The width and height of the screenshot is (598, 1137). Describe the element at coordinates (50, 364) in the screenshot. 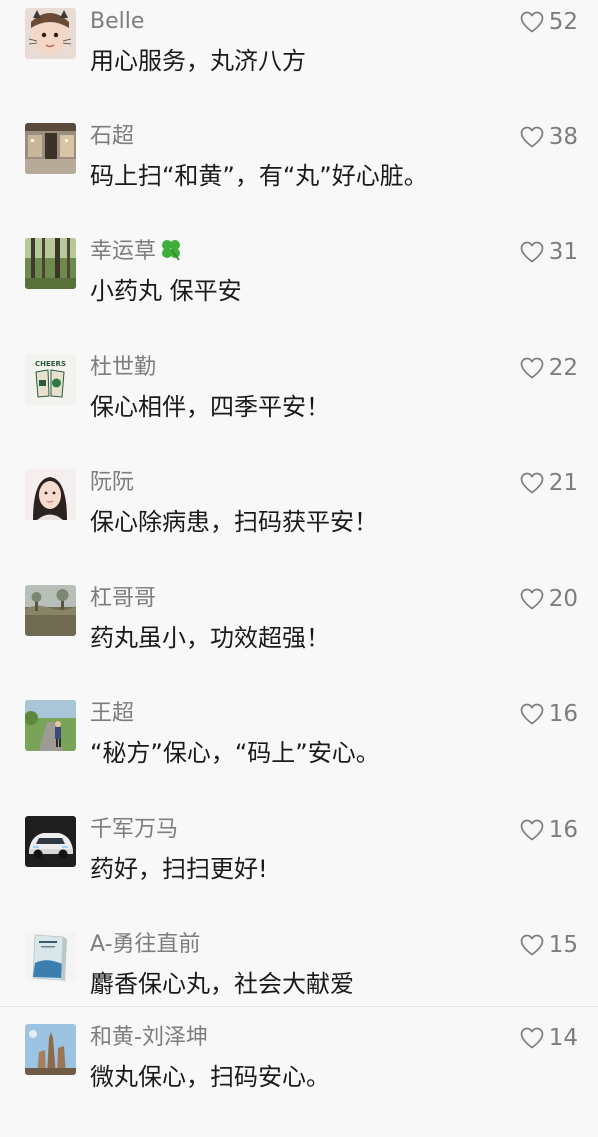

I see `avatar-logo-text: CHEERS` at that location.